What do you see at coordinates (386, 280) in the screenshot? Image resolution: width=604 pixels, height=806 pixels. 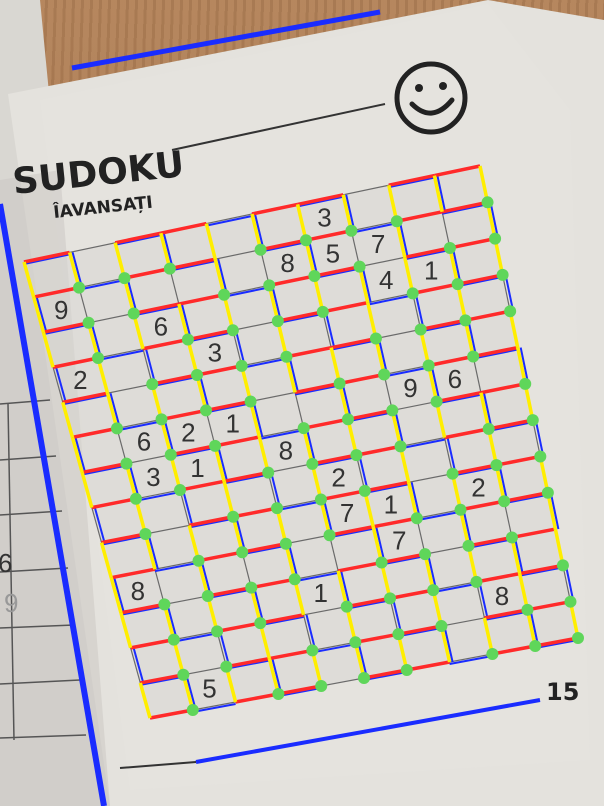 I see `sudoku-digit: 4` at bounding box center [386, 280].